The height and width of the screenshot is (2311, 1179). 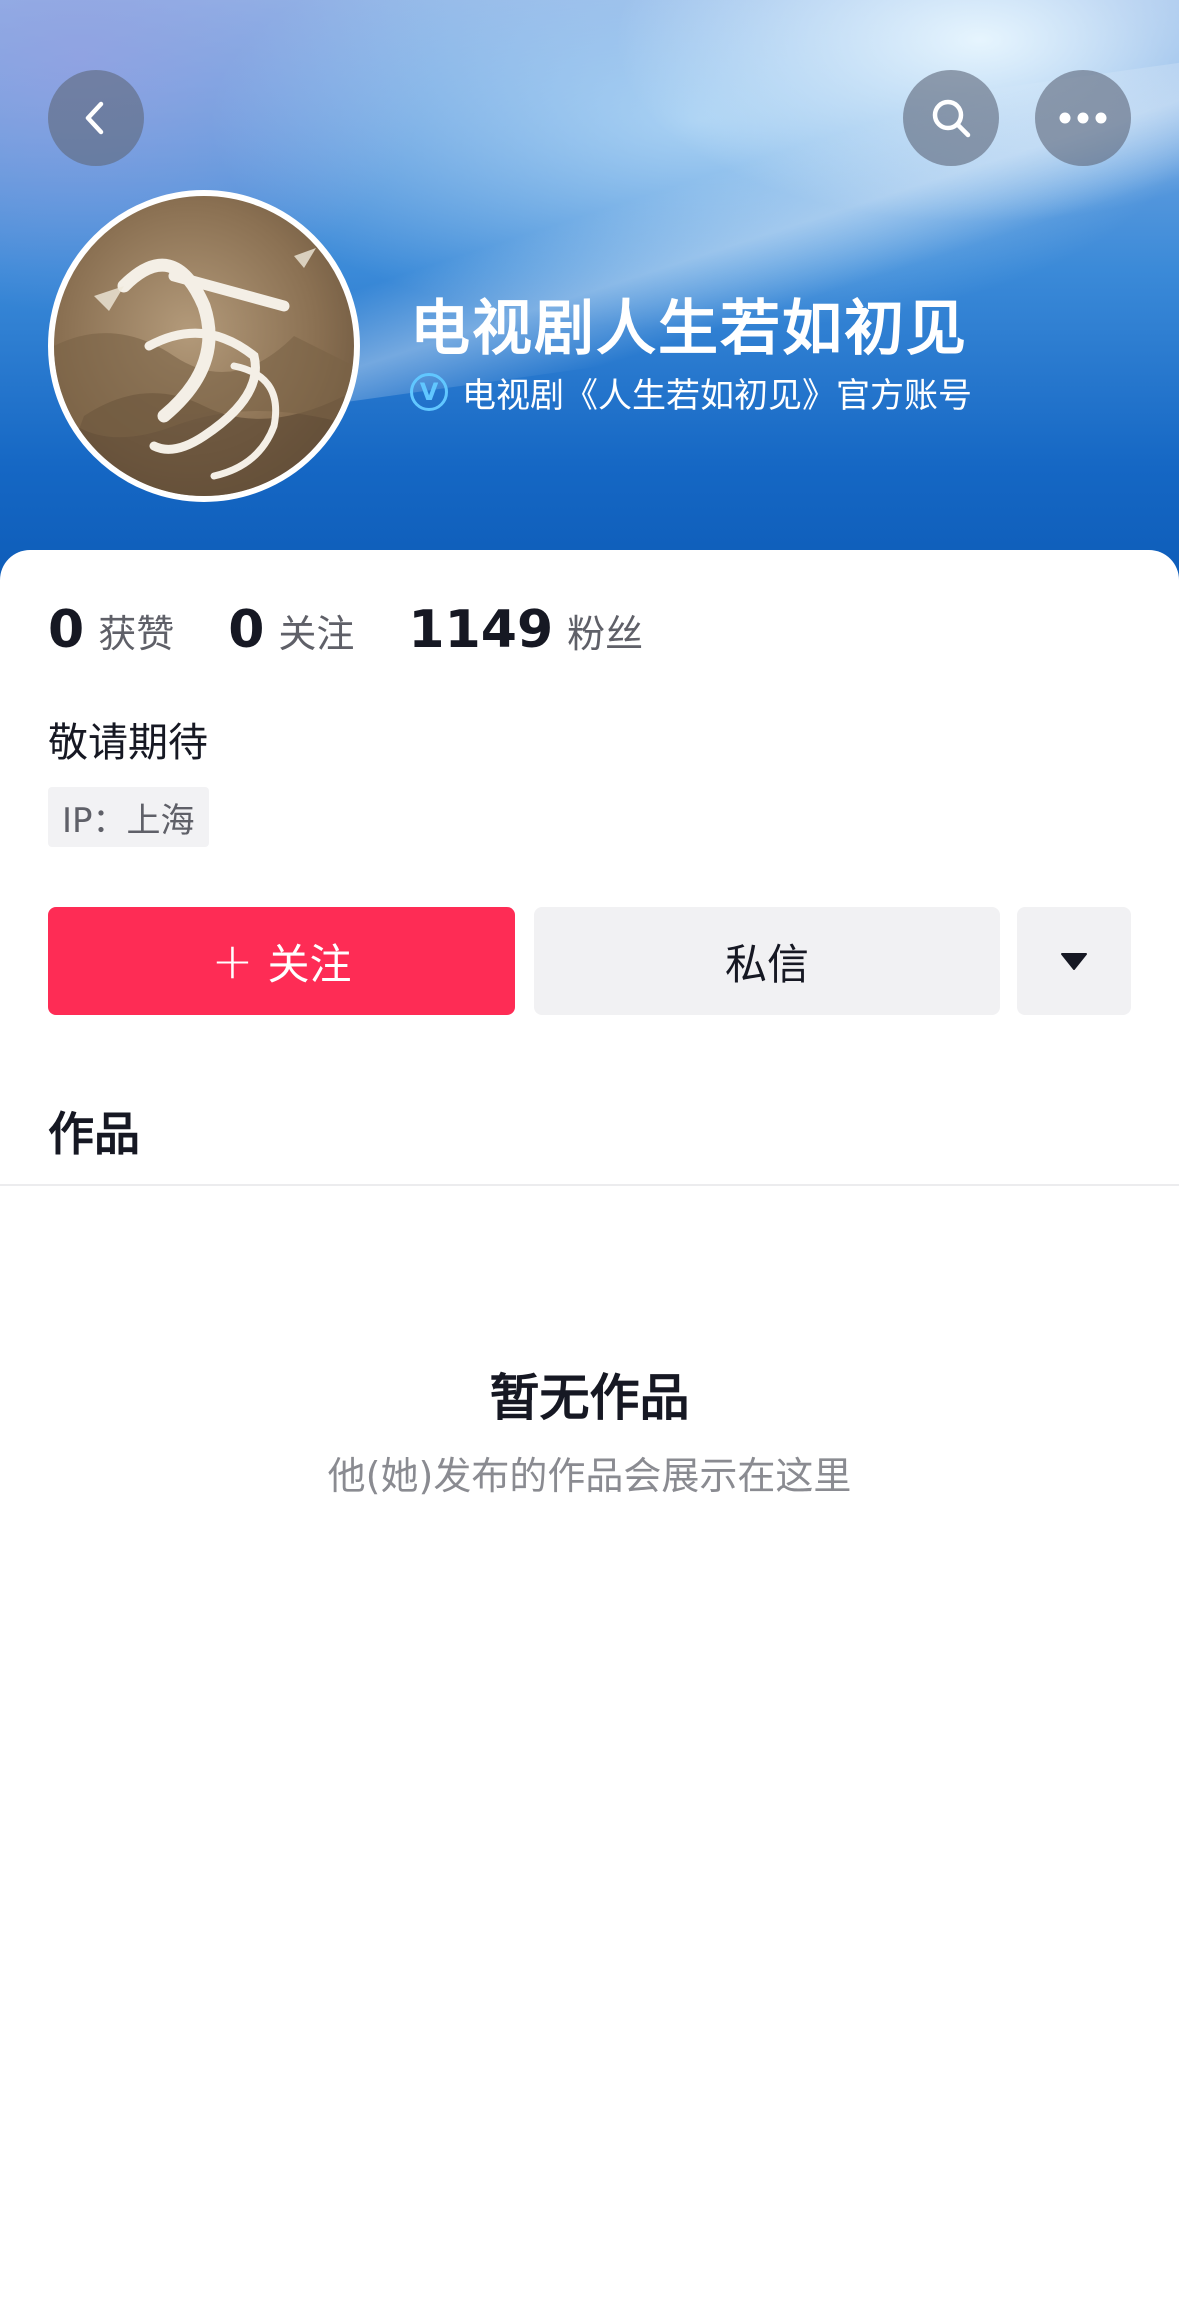 What do you see at coordinates (309, 964) in the screenshot?
I see `follow-label: 关注` at bounding box center [309, 964].